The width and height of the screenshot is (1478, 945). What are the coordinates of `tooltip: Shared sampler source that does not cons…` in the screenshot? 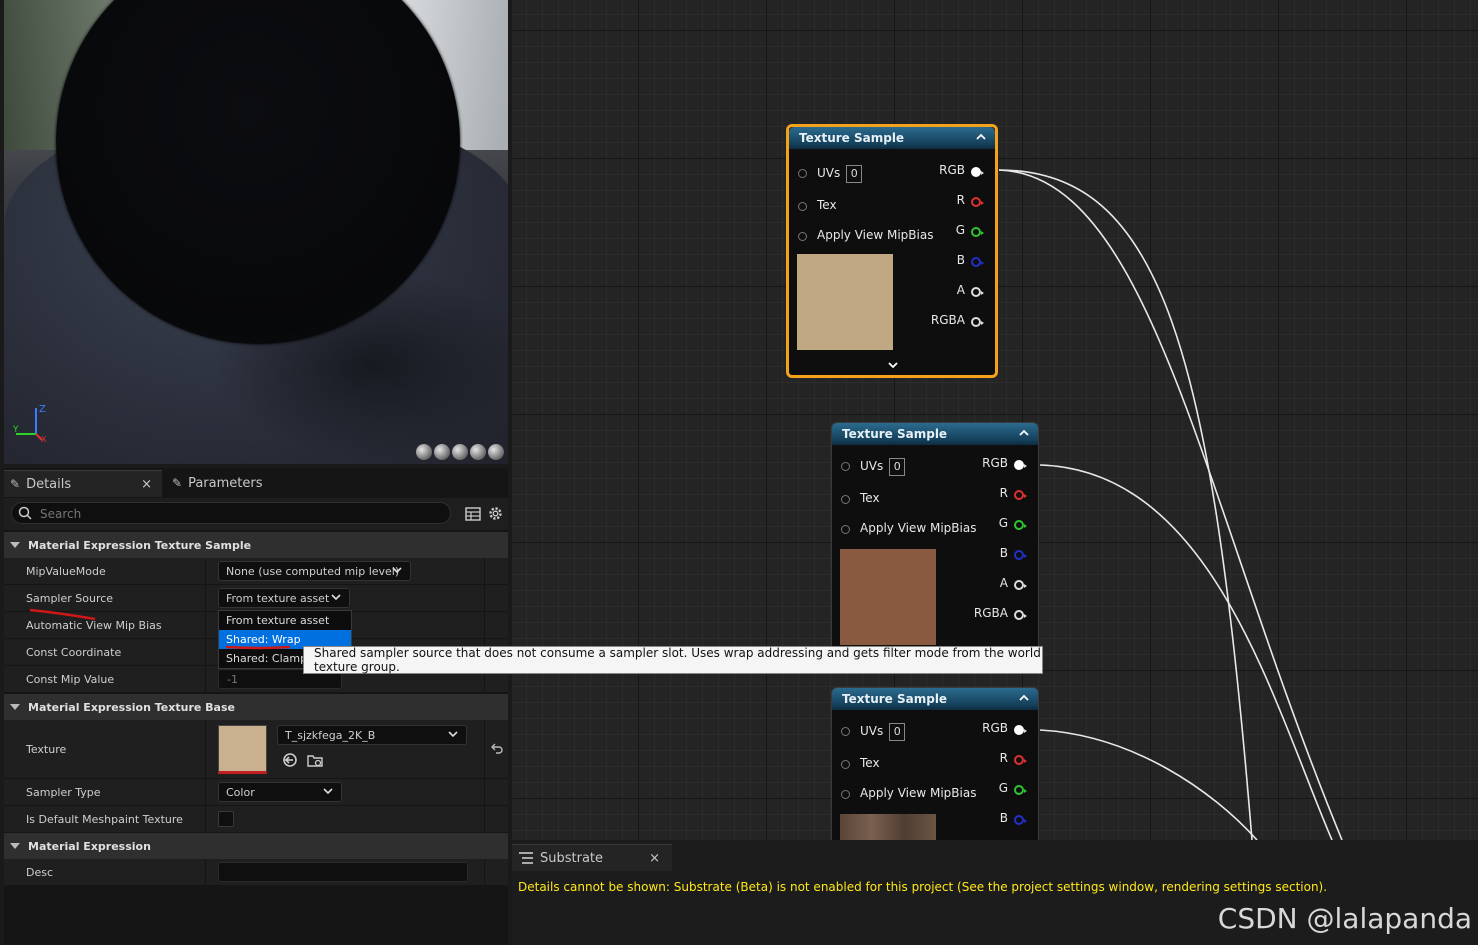 It's located at (673, 660).